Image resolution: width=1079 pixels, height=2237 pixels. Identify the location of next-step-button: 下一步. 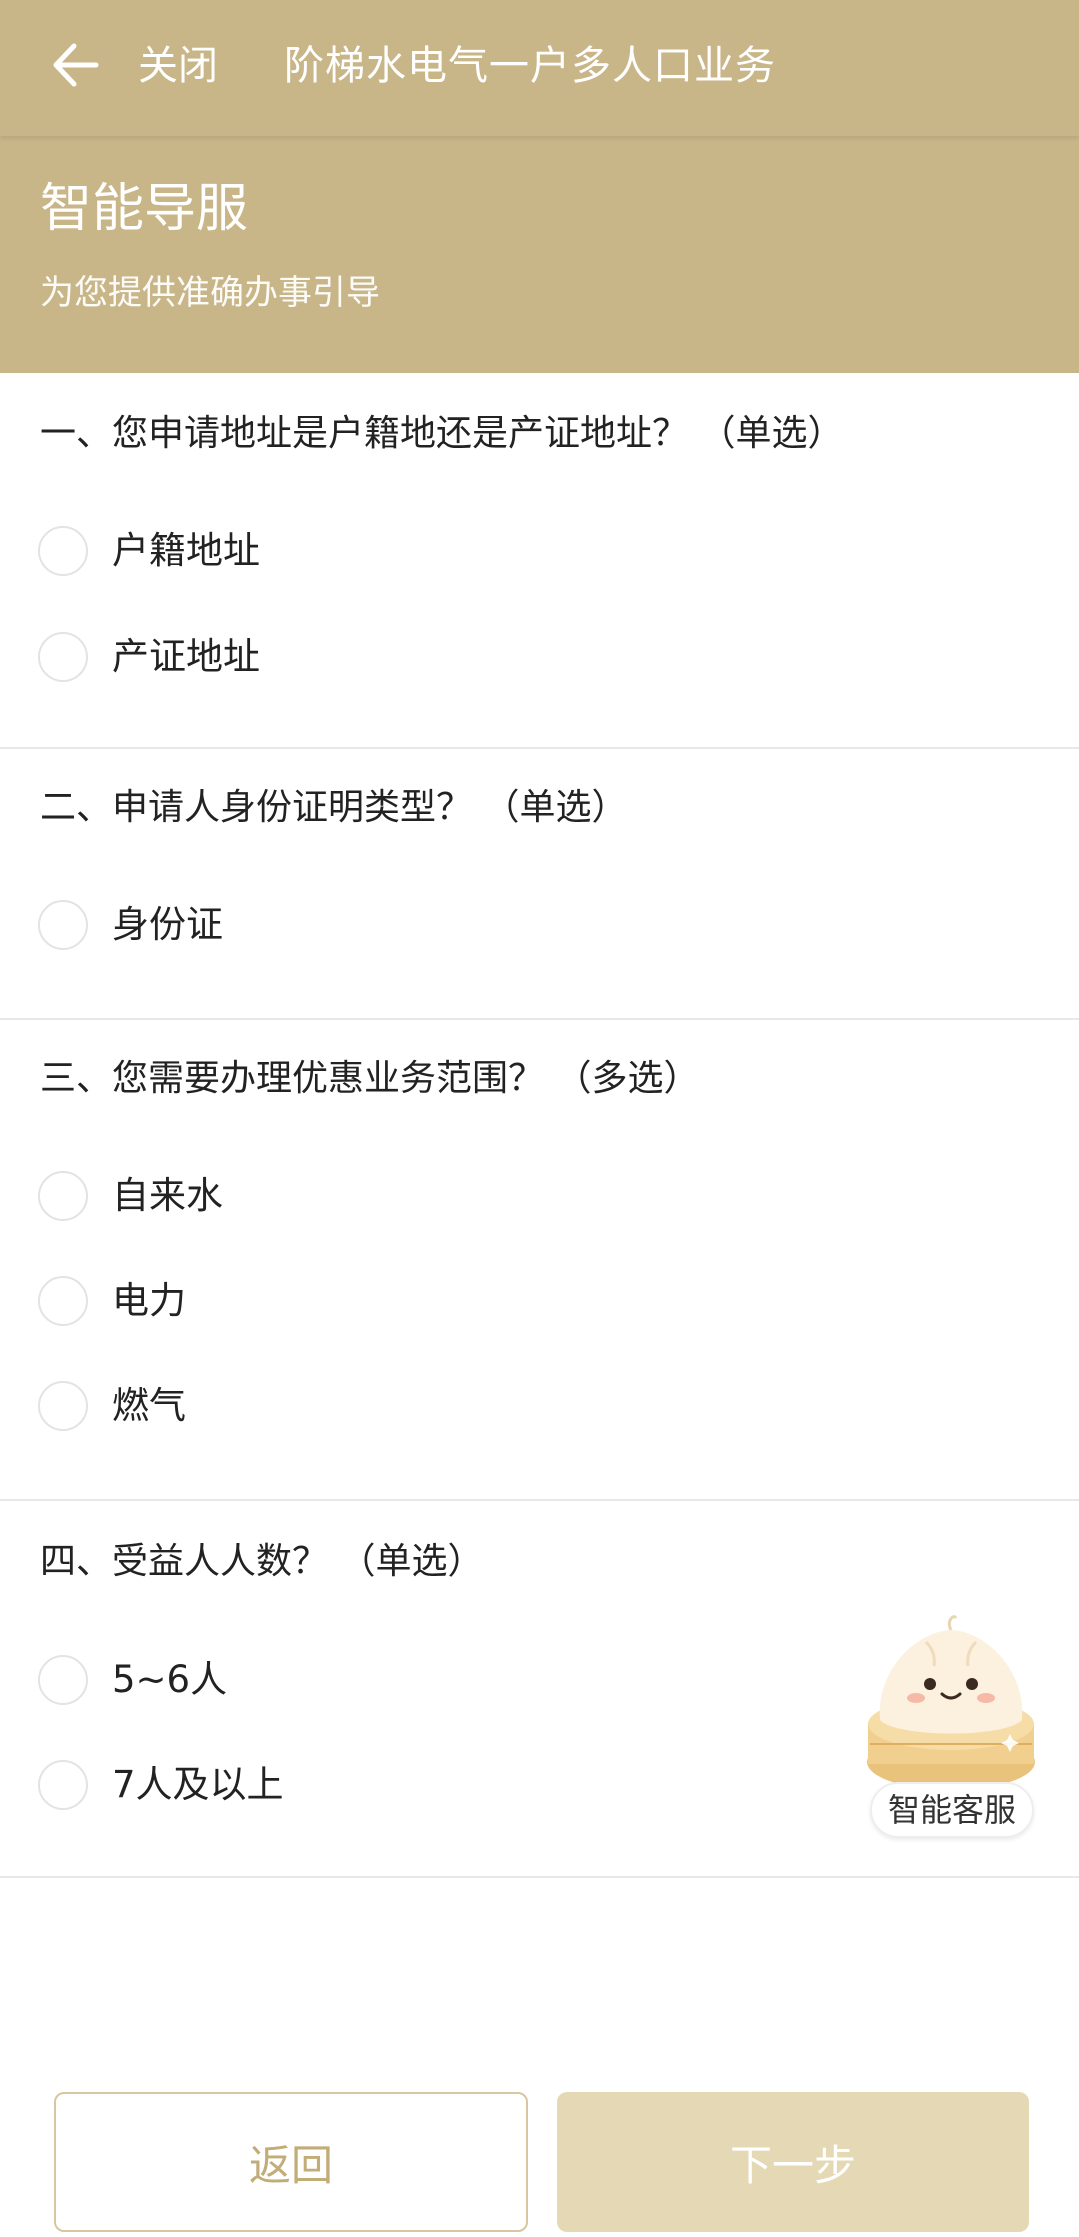
(793, 2162).